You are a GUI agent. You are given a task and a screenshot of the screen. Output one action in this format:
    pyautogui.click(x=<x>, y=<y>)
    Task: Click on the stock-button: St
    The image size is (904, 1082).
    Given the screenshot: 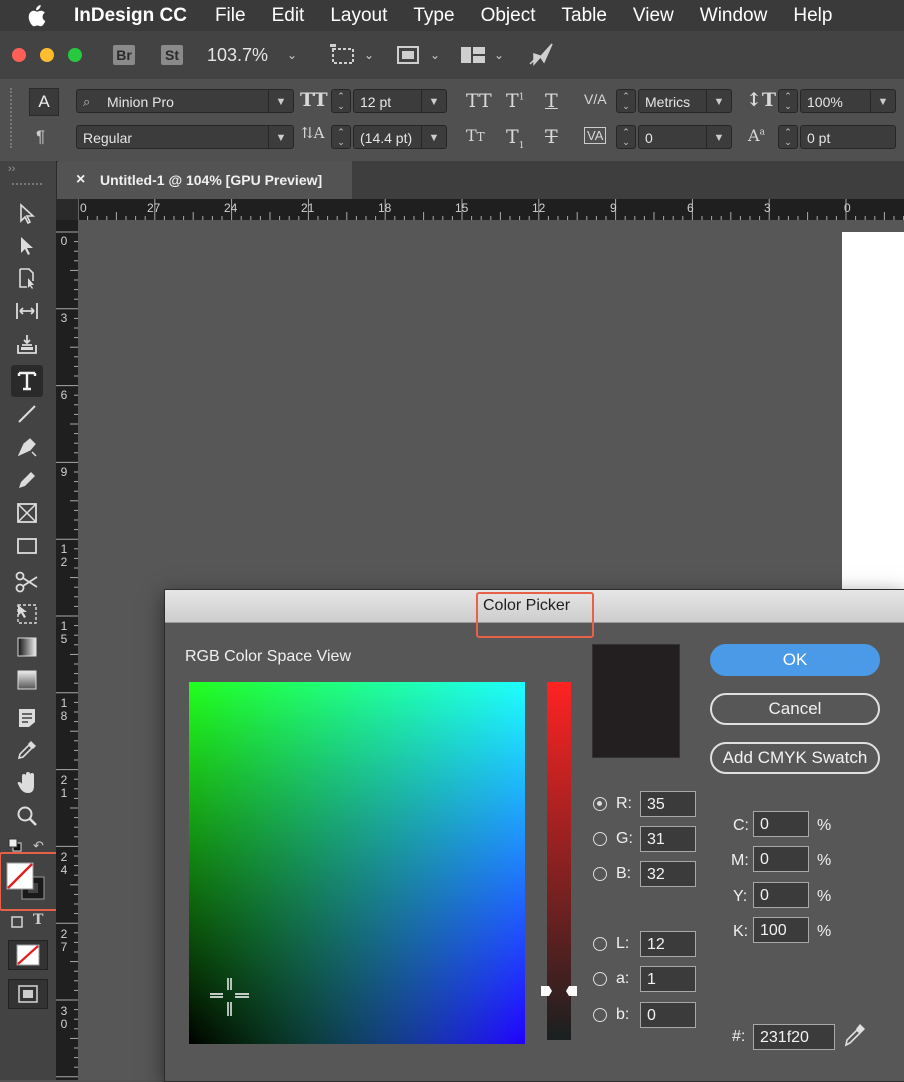 What is the action you would take?
    pyautogui.click(x=172, y=55)
    